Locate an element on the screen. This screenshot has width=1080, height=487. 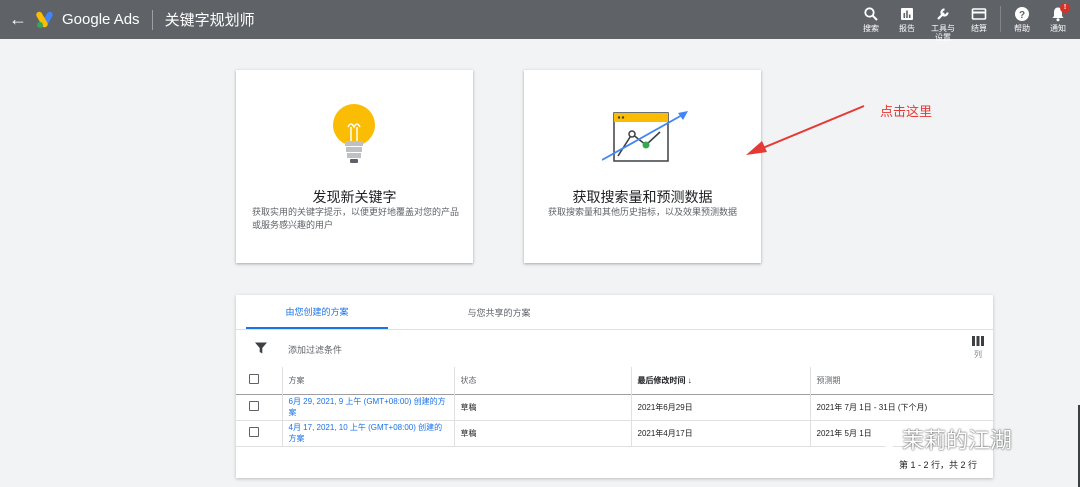
plan-link: 6月 29, 2021, 9 上午 (GMT+08:00) 创建的方案 is located at coordinates (368, 407).